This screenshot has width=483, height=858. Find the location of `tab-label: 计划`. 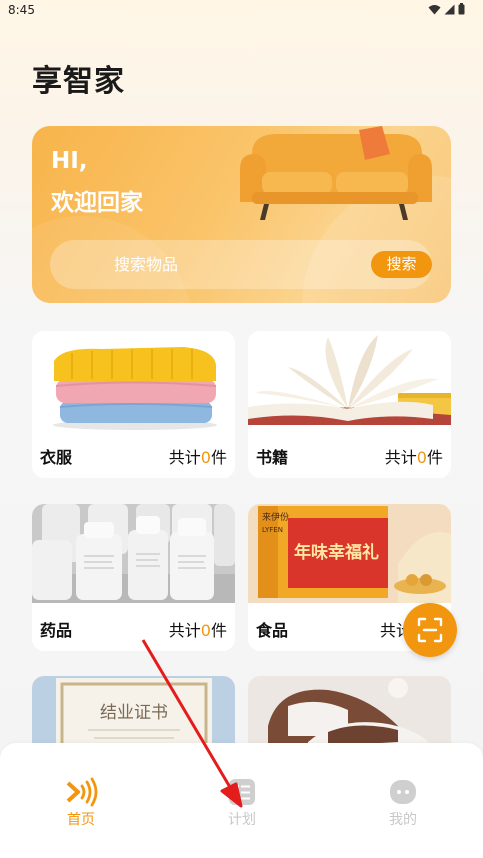

tab-label: 计划 is located at coordinates (242, 820).